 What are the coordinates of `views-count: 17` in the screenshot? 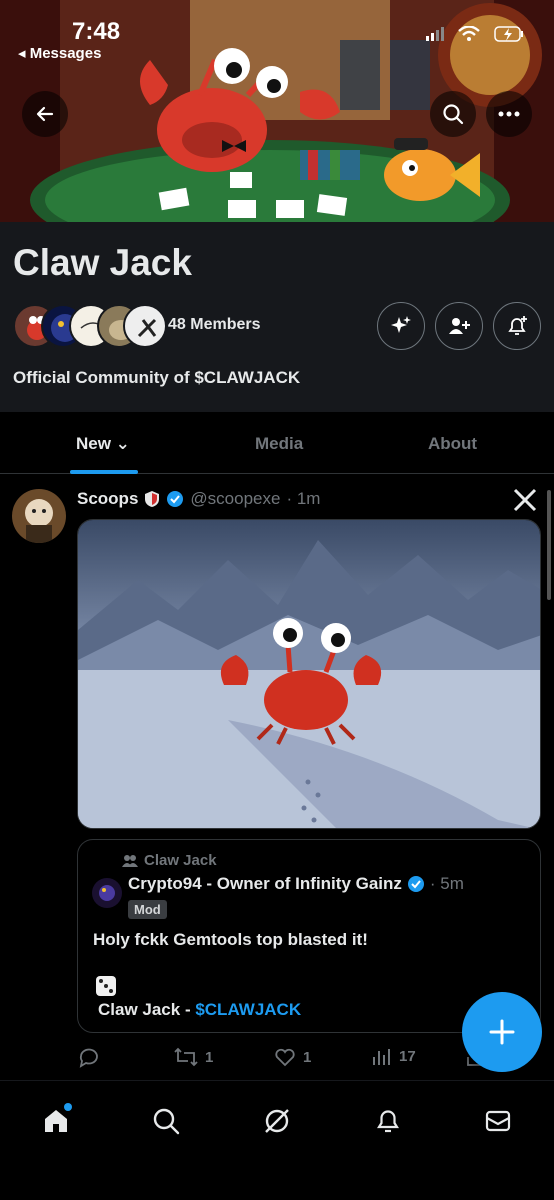 It's located at (407, 1056).